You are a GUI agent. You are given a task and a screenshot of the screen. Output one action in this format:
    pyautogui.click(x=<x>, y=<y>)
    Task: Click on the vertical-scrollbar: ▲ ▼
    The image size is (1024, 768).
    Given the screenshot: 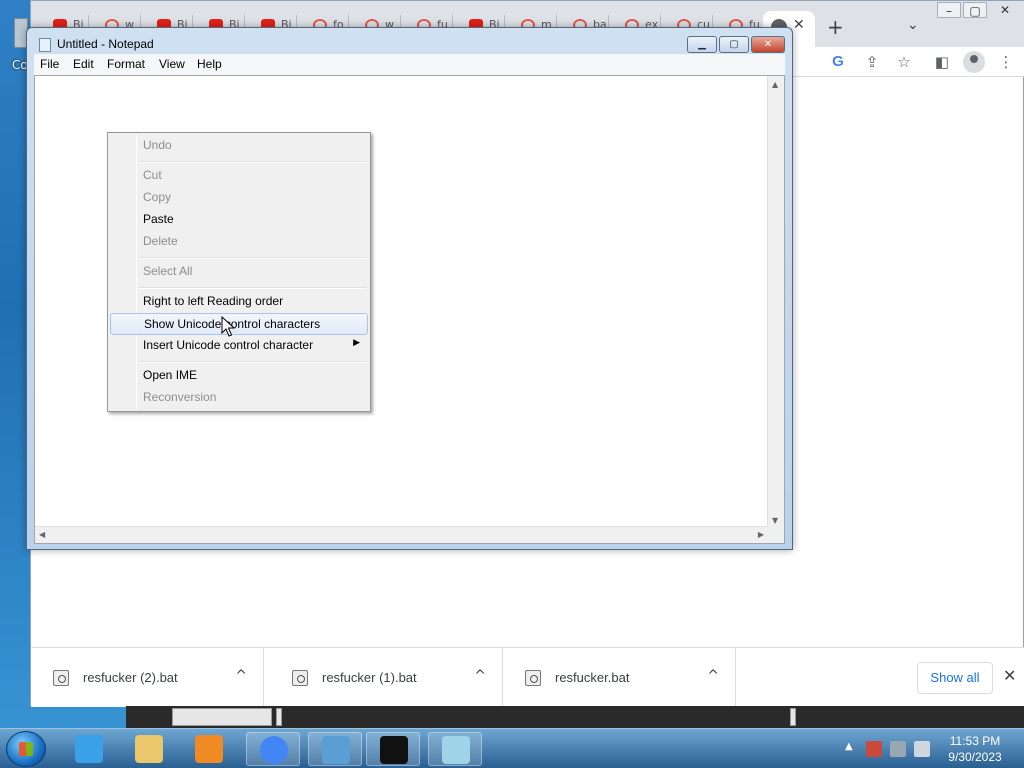 What is the action you would take?
    pyautogui.click(x=775, y=301)
    